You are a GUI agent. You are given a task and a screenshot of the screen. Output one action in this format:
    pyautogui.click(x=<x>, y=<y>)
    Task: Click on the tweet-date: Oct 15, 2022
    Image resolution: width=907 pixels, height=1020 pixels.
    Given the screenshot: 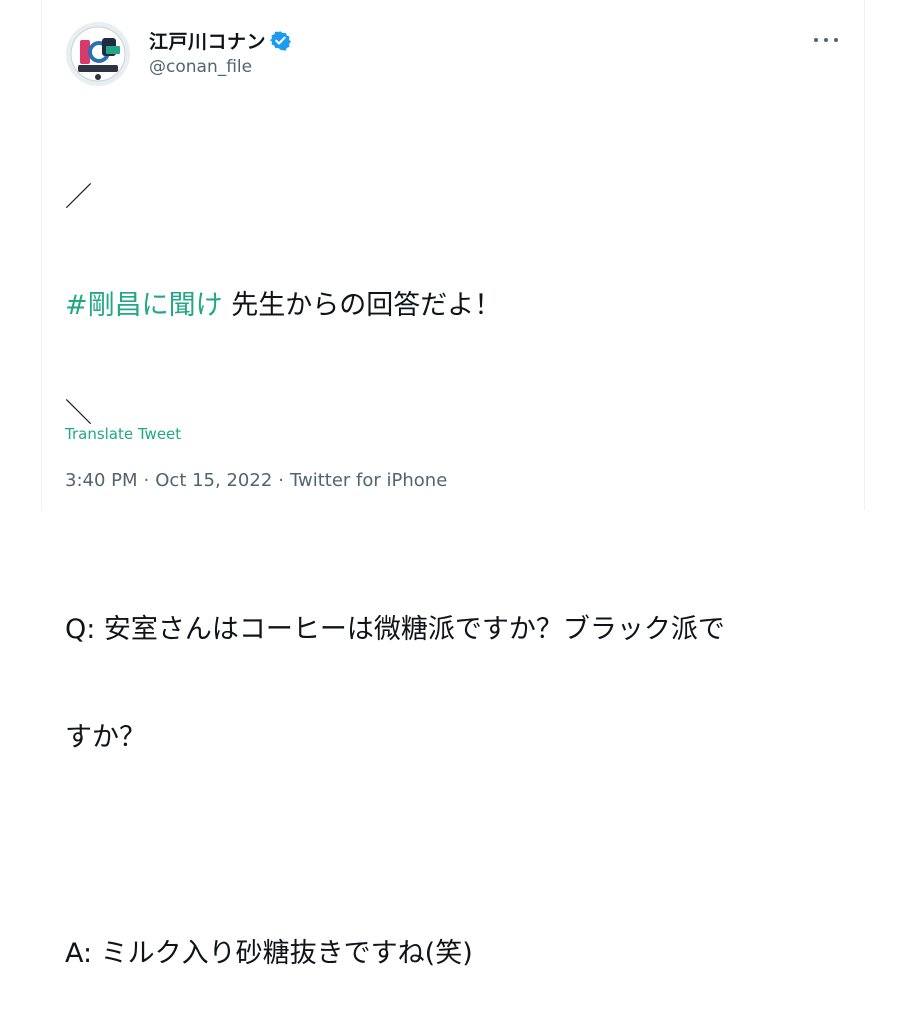 What is the action you would take?
    pyautogui.click(x=213, y=480)
    